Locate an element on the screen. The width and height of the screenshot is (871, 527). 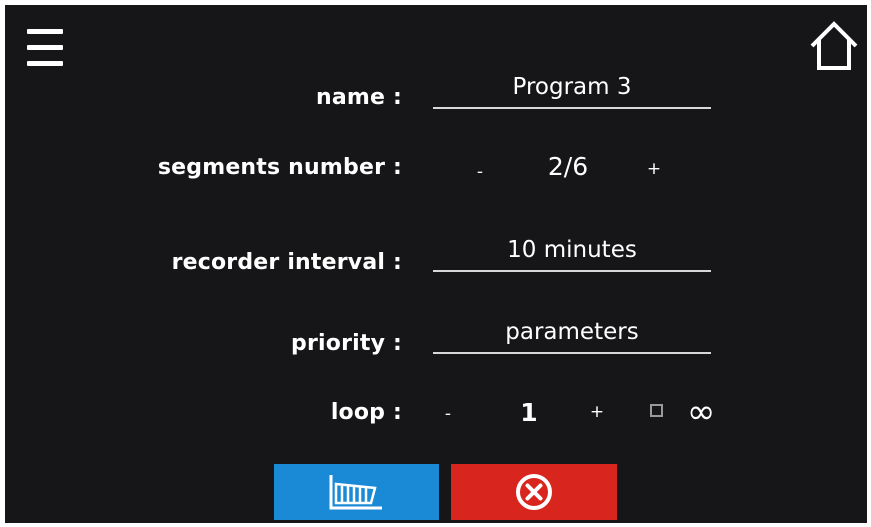
recorder-interval-field: 10 minutes is located at coordinates (572, 253).